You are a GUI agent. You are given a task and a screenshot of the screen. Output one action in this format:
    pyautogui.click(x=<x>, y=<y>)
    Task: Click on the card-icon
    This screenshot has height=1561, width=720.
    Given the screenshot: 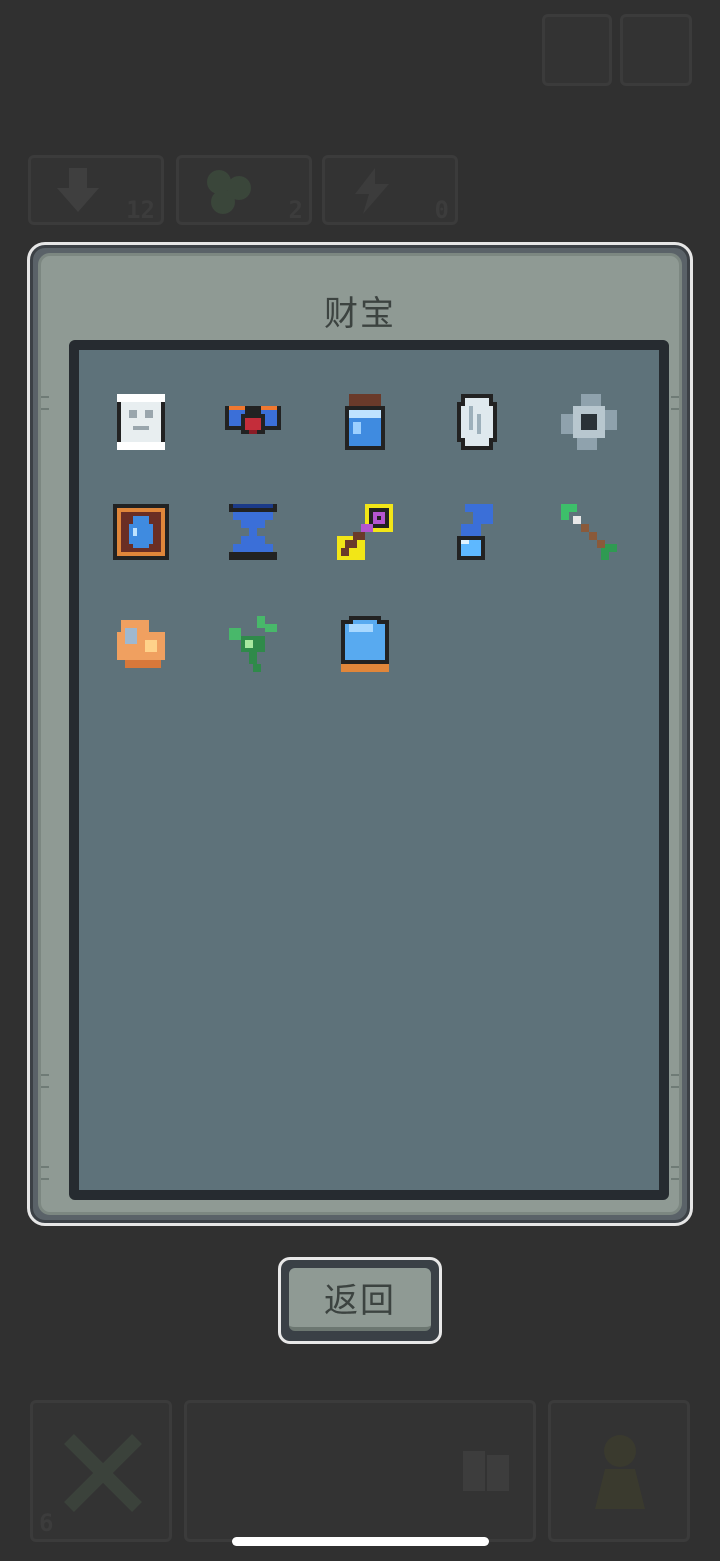 What is the action you would take?
    pyautogui.click(x=487, y=1474)
    